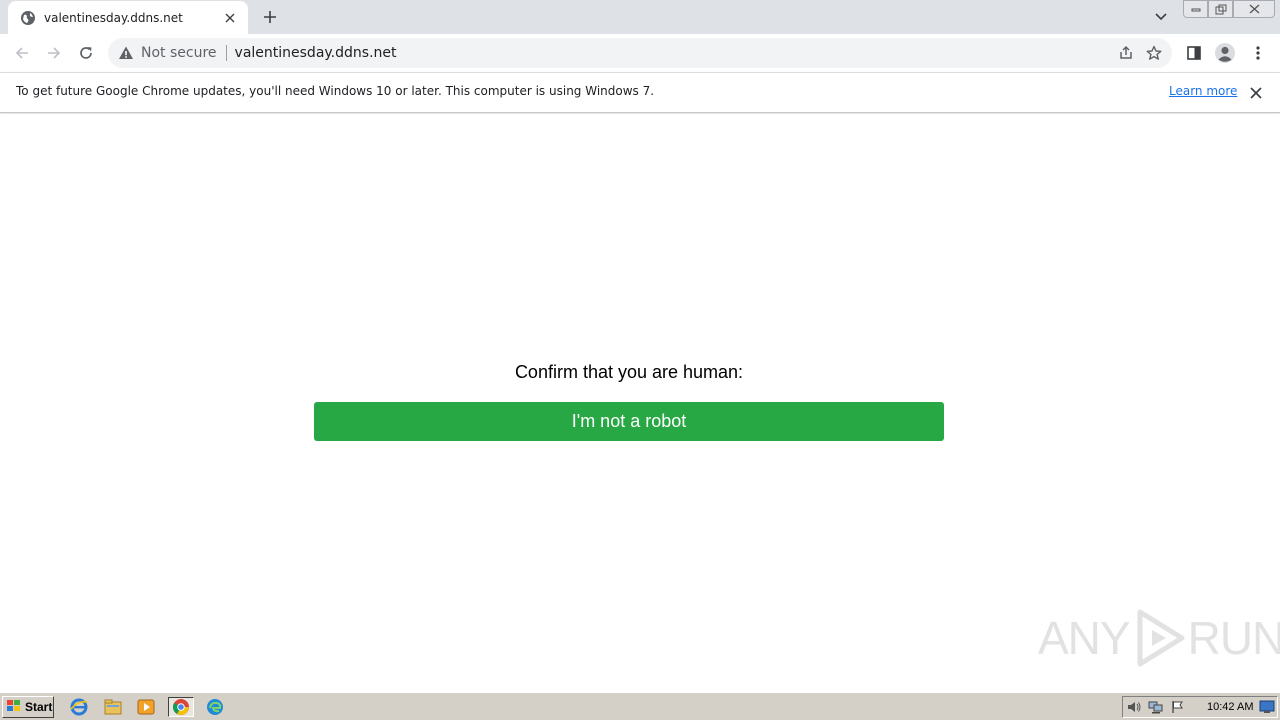 Image resolution: width=1280 pixels, height=720 pixels. Describe the element at coordinates (640, 17) in the screenshot. I see `tab-strip: valentinesday.ddns.net` at that location.